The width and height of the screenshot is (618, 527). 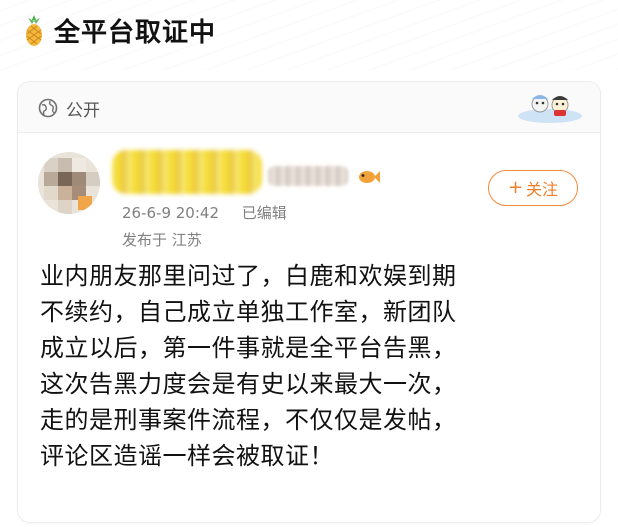 What do you see at coordinates (170, 213) in the screenshot?
I see `post-timestamp: 26-6-9 20:42` at bounding box center [170, 213].